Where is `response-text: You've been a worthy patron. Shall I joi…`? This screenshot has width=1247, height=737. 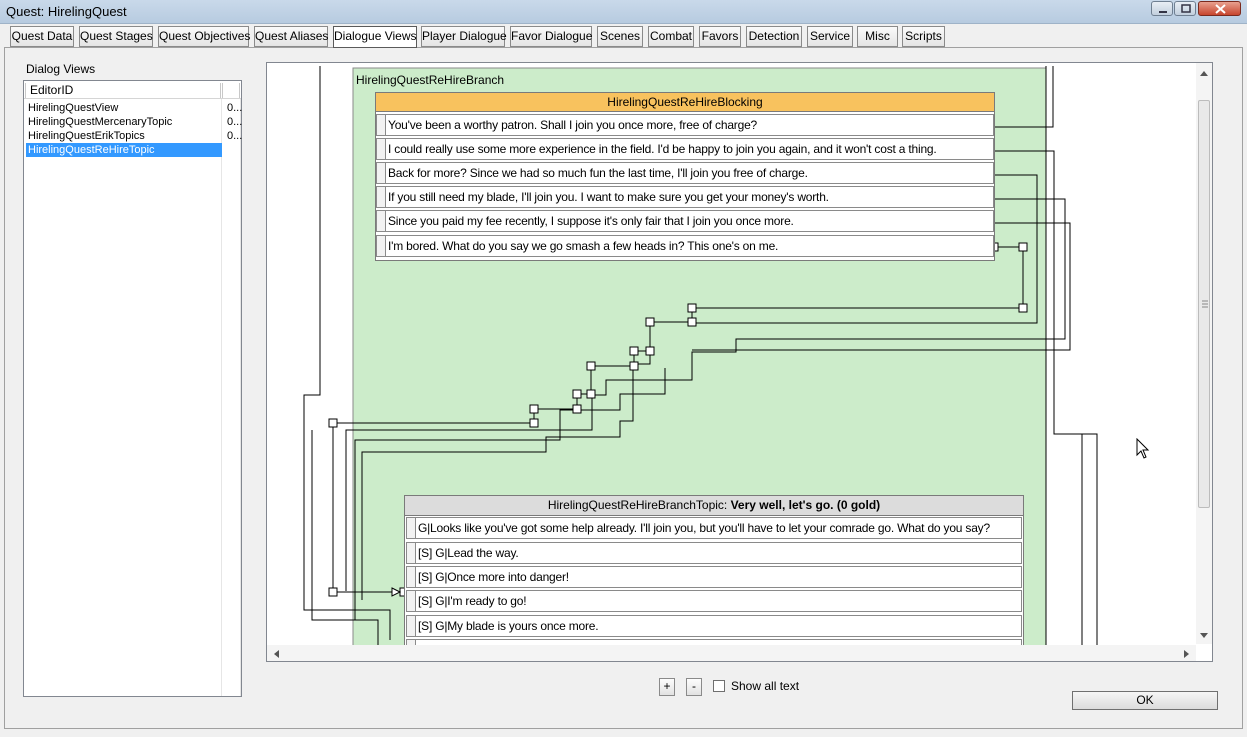 response-text: You've been a worthy patron. Shall I joi… is located at coordinates (573, 125).